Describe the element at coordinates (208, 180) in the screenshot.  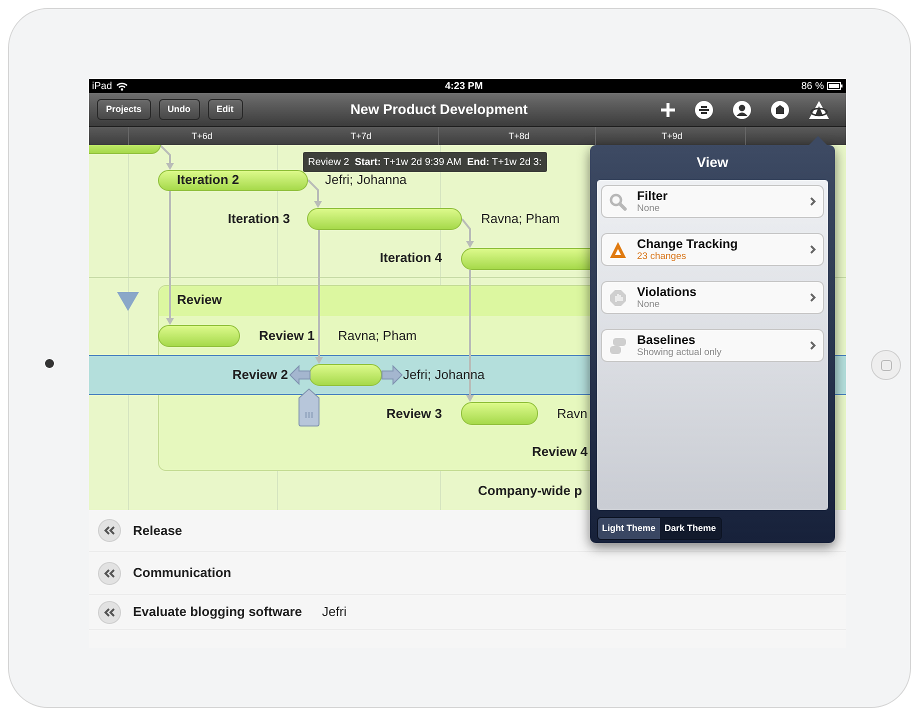
I see `task-label: Iteration 2` at that location.